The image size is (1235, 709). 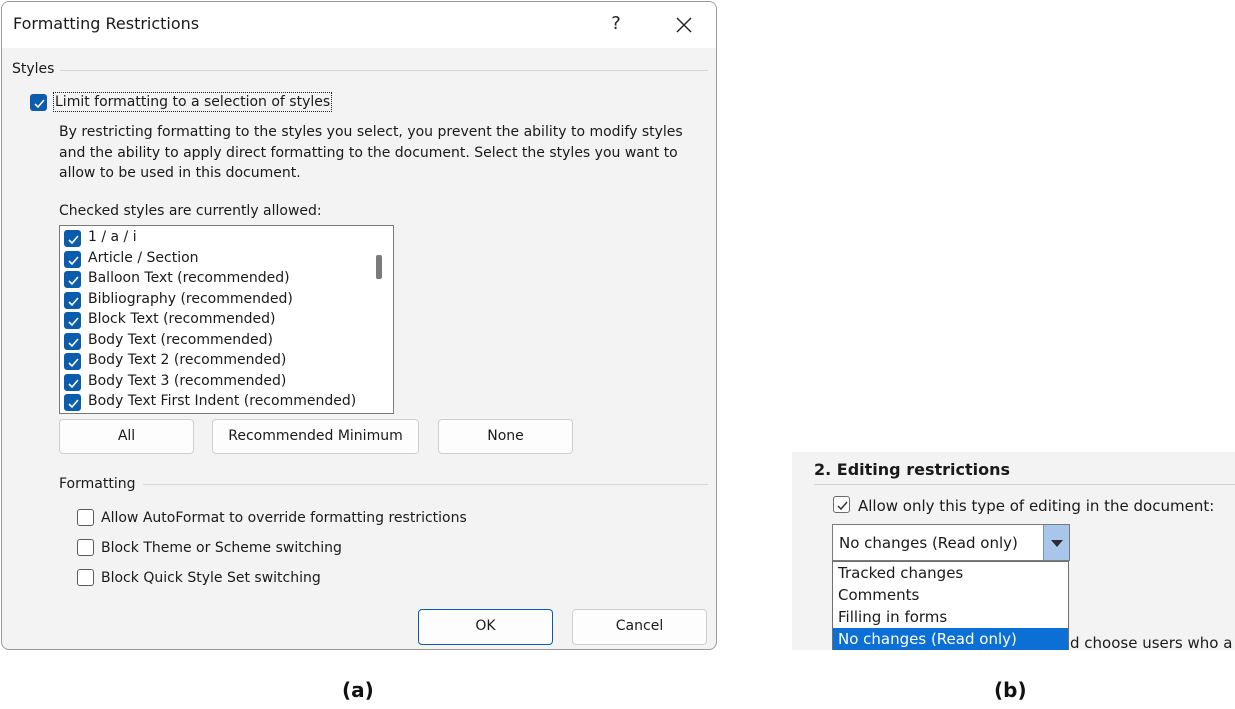 I want to click on style-label: Body Text 3 (recommended), so click(x=187, y=380).